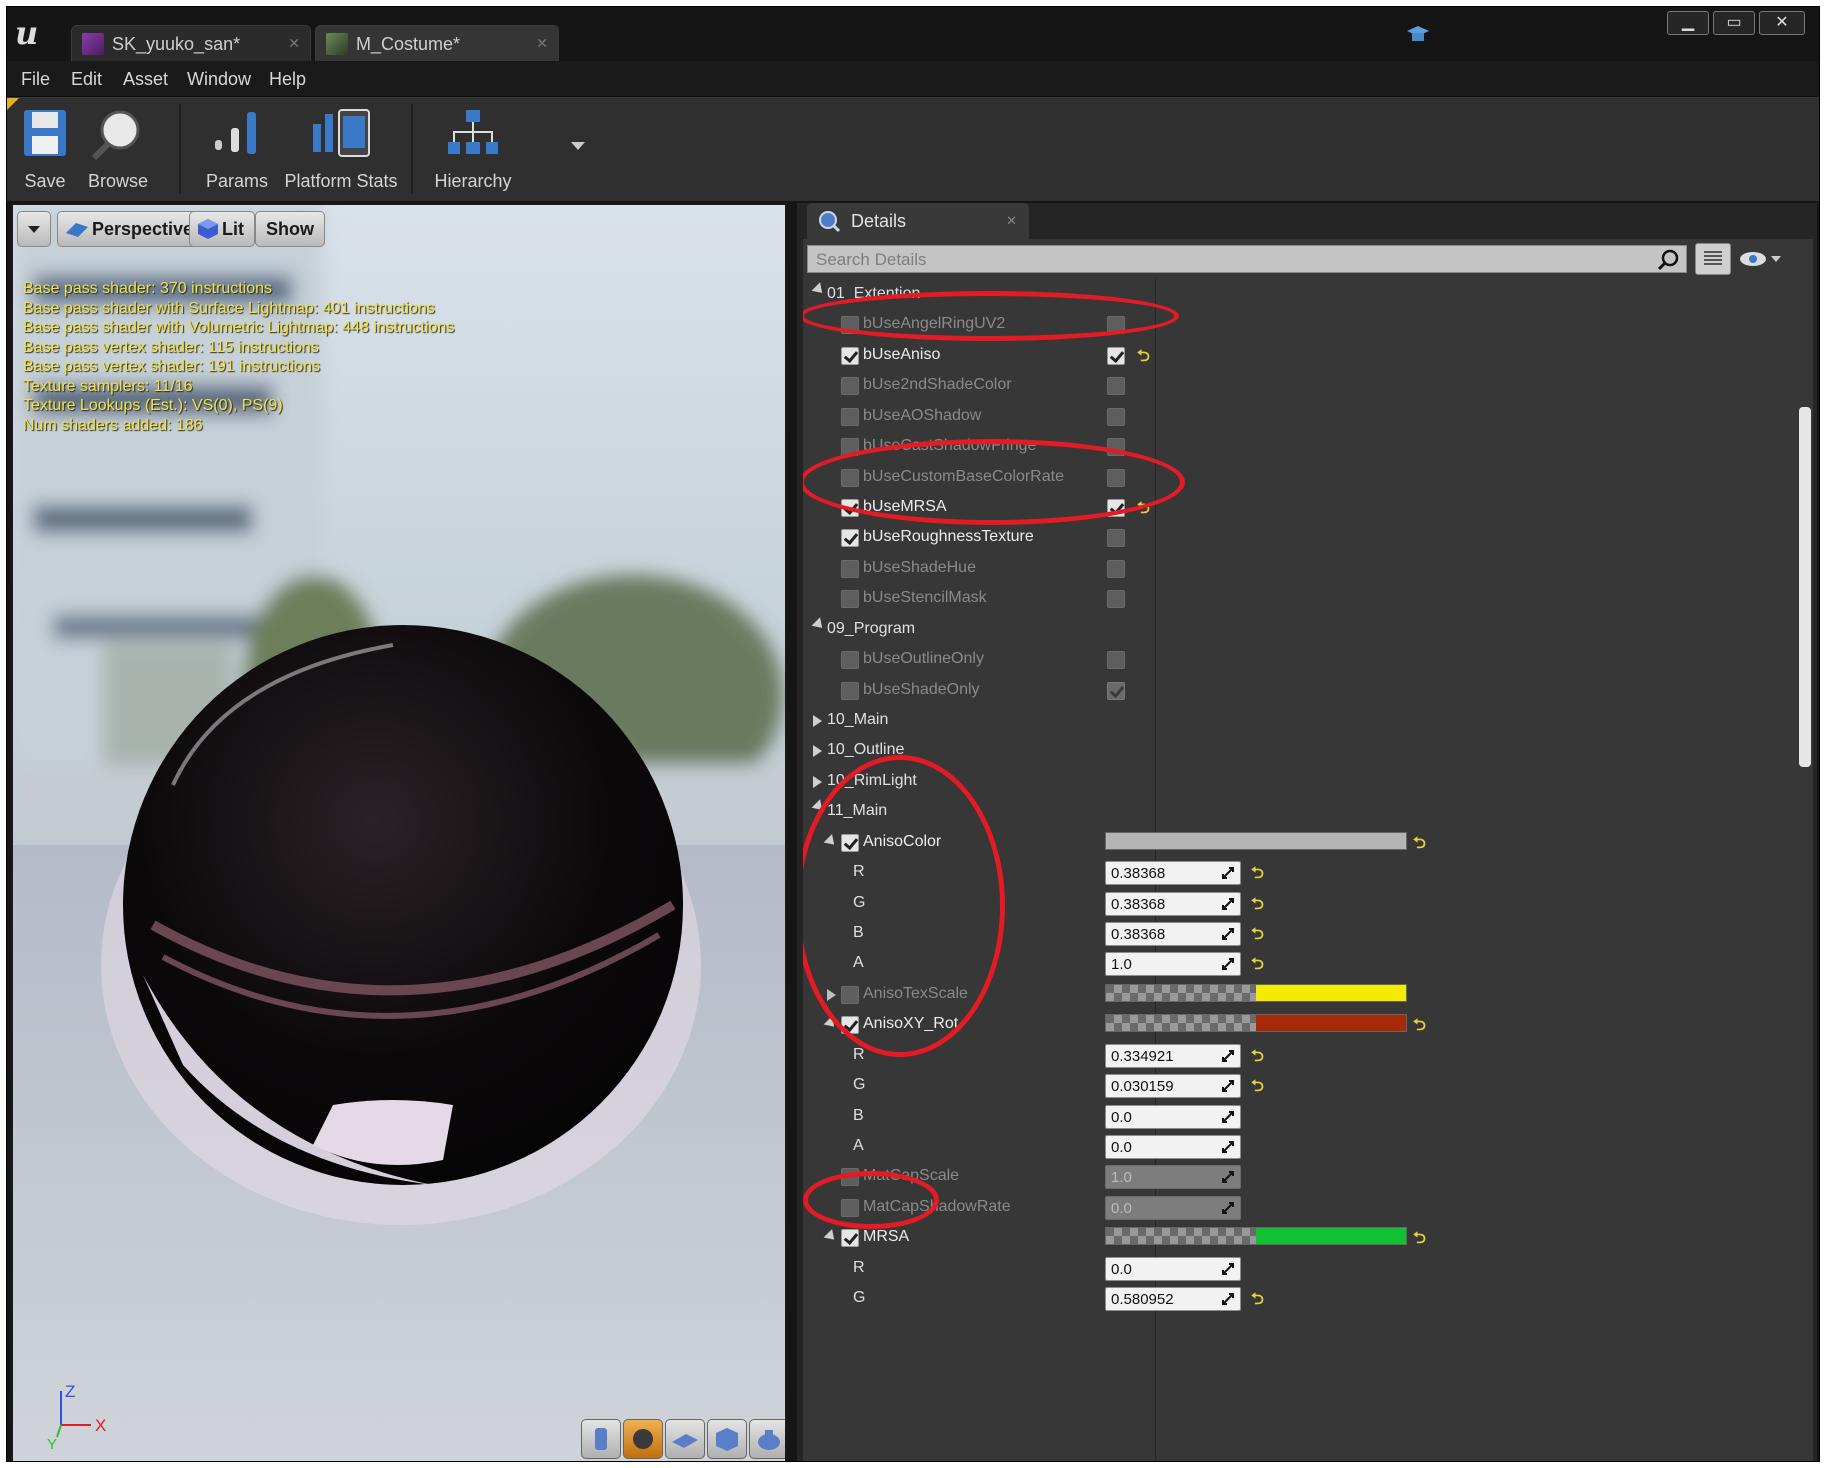 Image resolution: width=1826 pixels, height=1468 pixels. I want to click on plane-preview-icon, so click(685, 1439).